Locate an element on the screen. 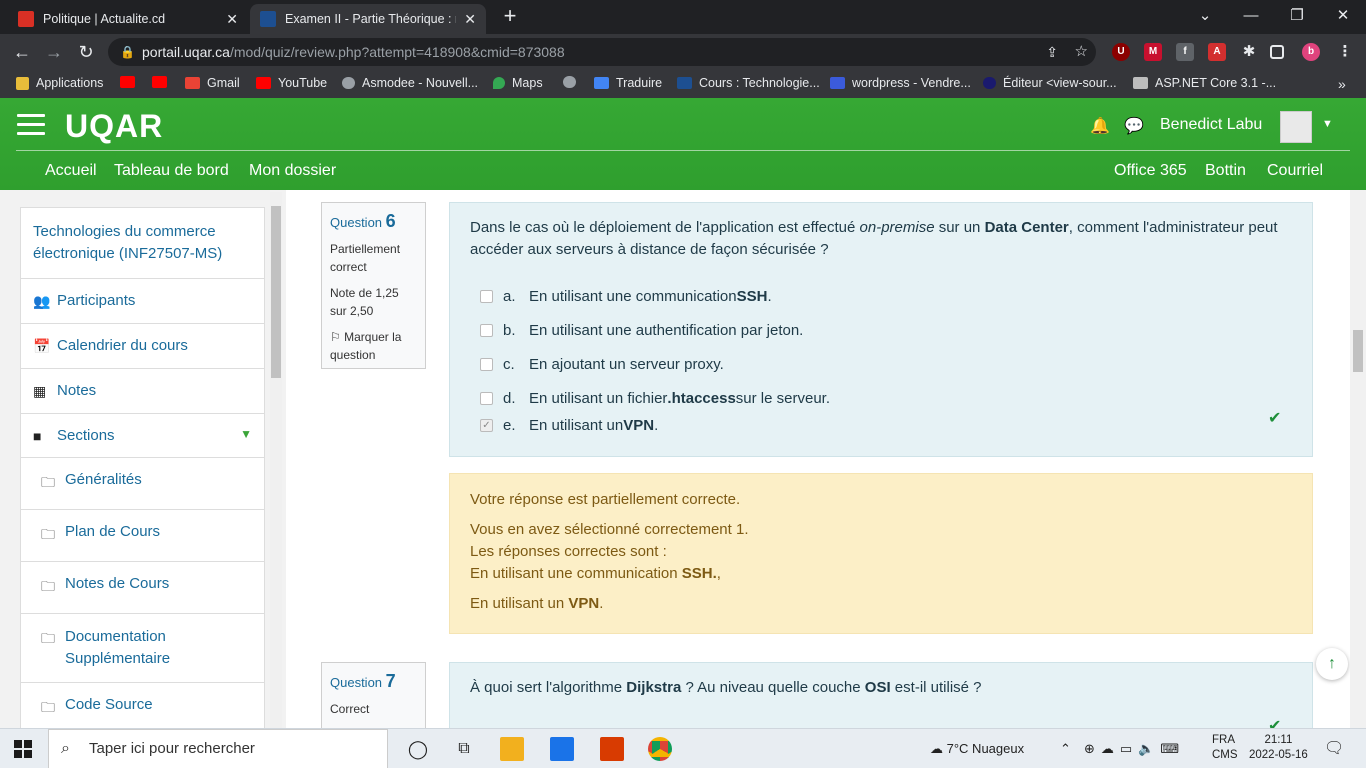  cortana-icon: ◯ is located at coordinates (418, 749).